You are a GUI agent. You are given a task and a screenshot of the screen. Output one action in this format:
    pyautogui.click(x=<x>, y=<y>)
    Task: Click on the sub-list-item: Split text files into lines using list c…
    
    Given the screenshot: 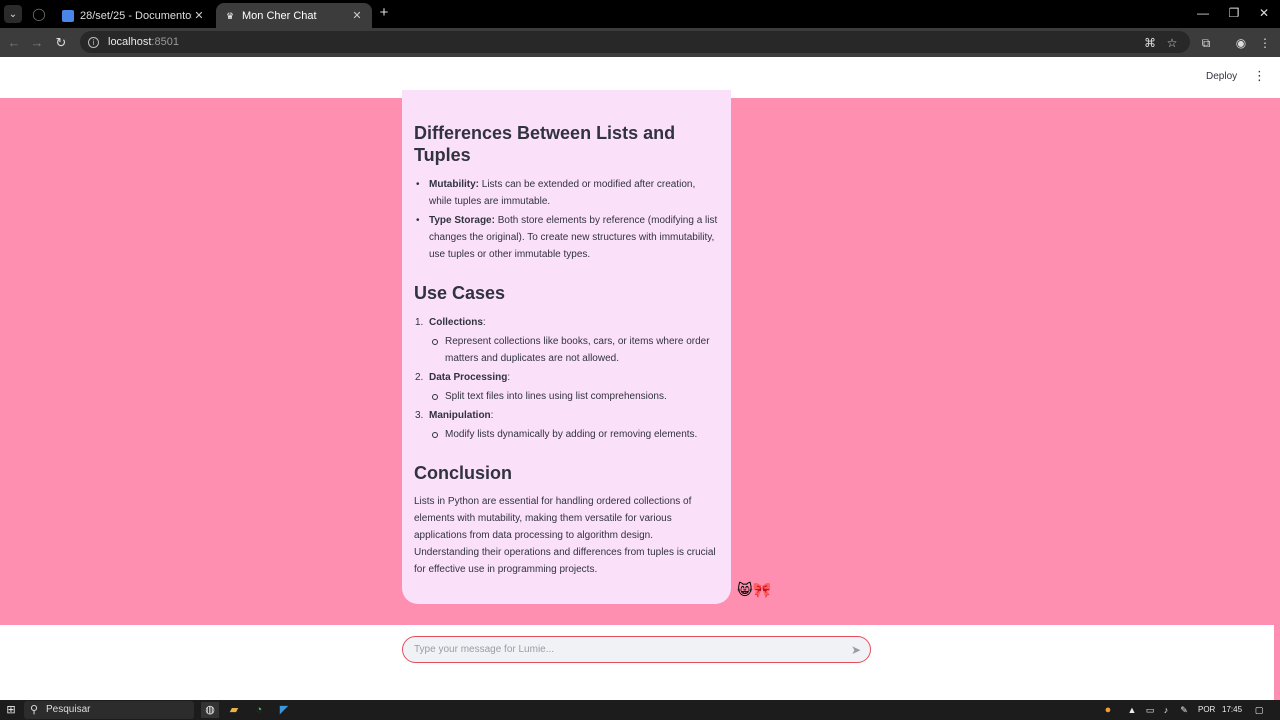 What is the action you would take?
    pyautogui.click(x=574, y=396)
    